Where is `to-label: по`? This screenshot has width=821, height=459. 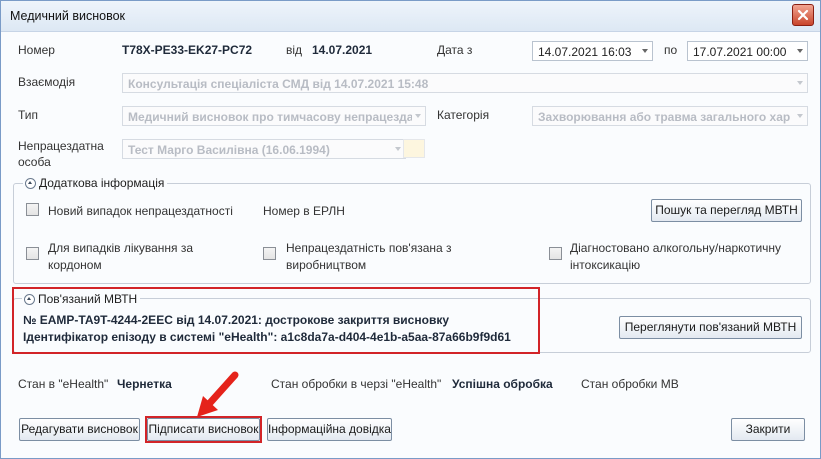
to-label: по is located at coordinates (671, 50).